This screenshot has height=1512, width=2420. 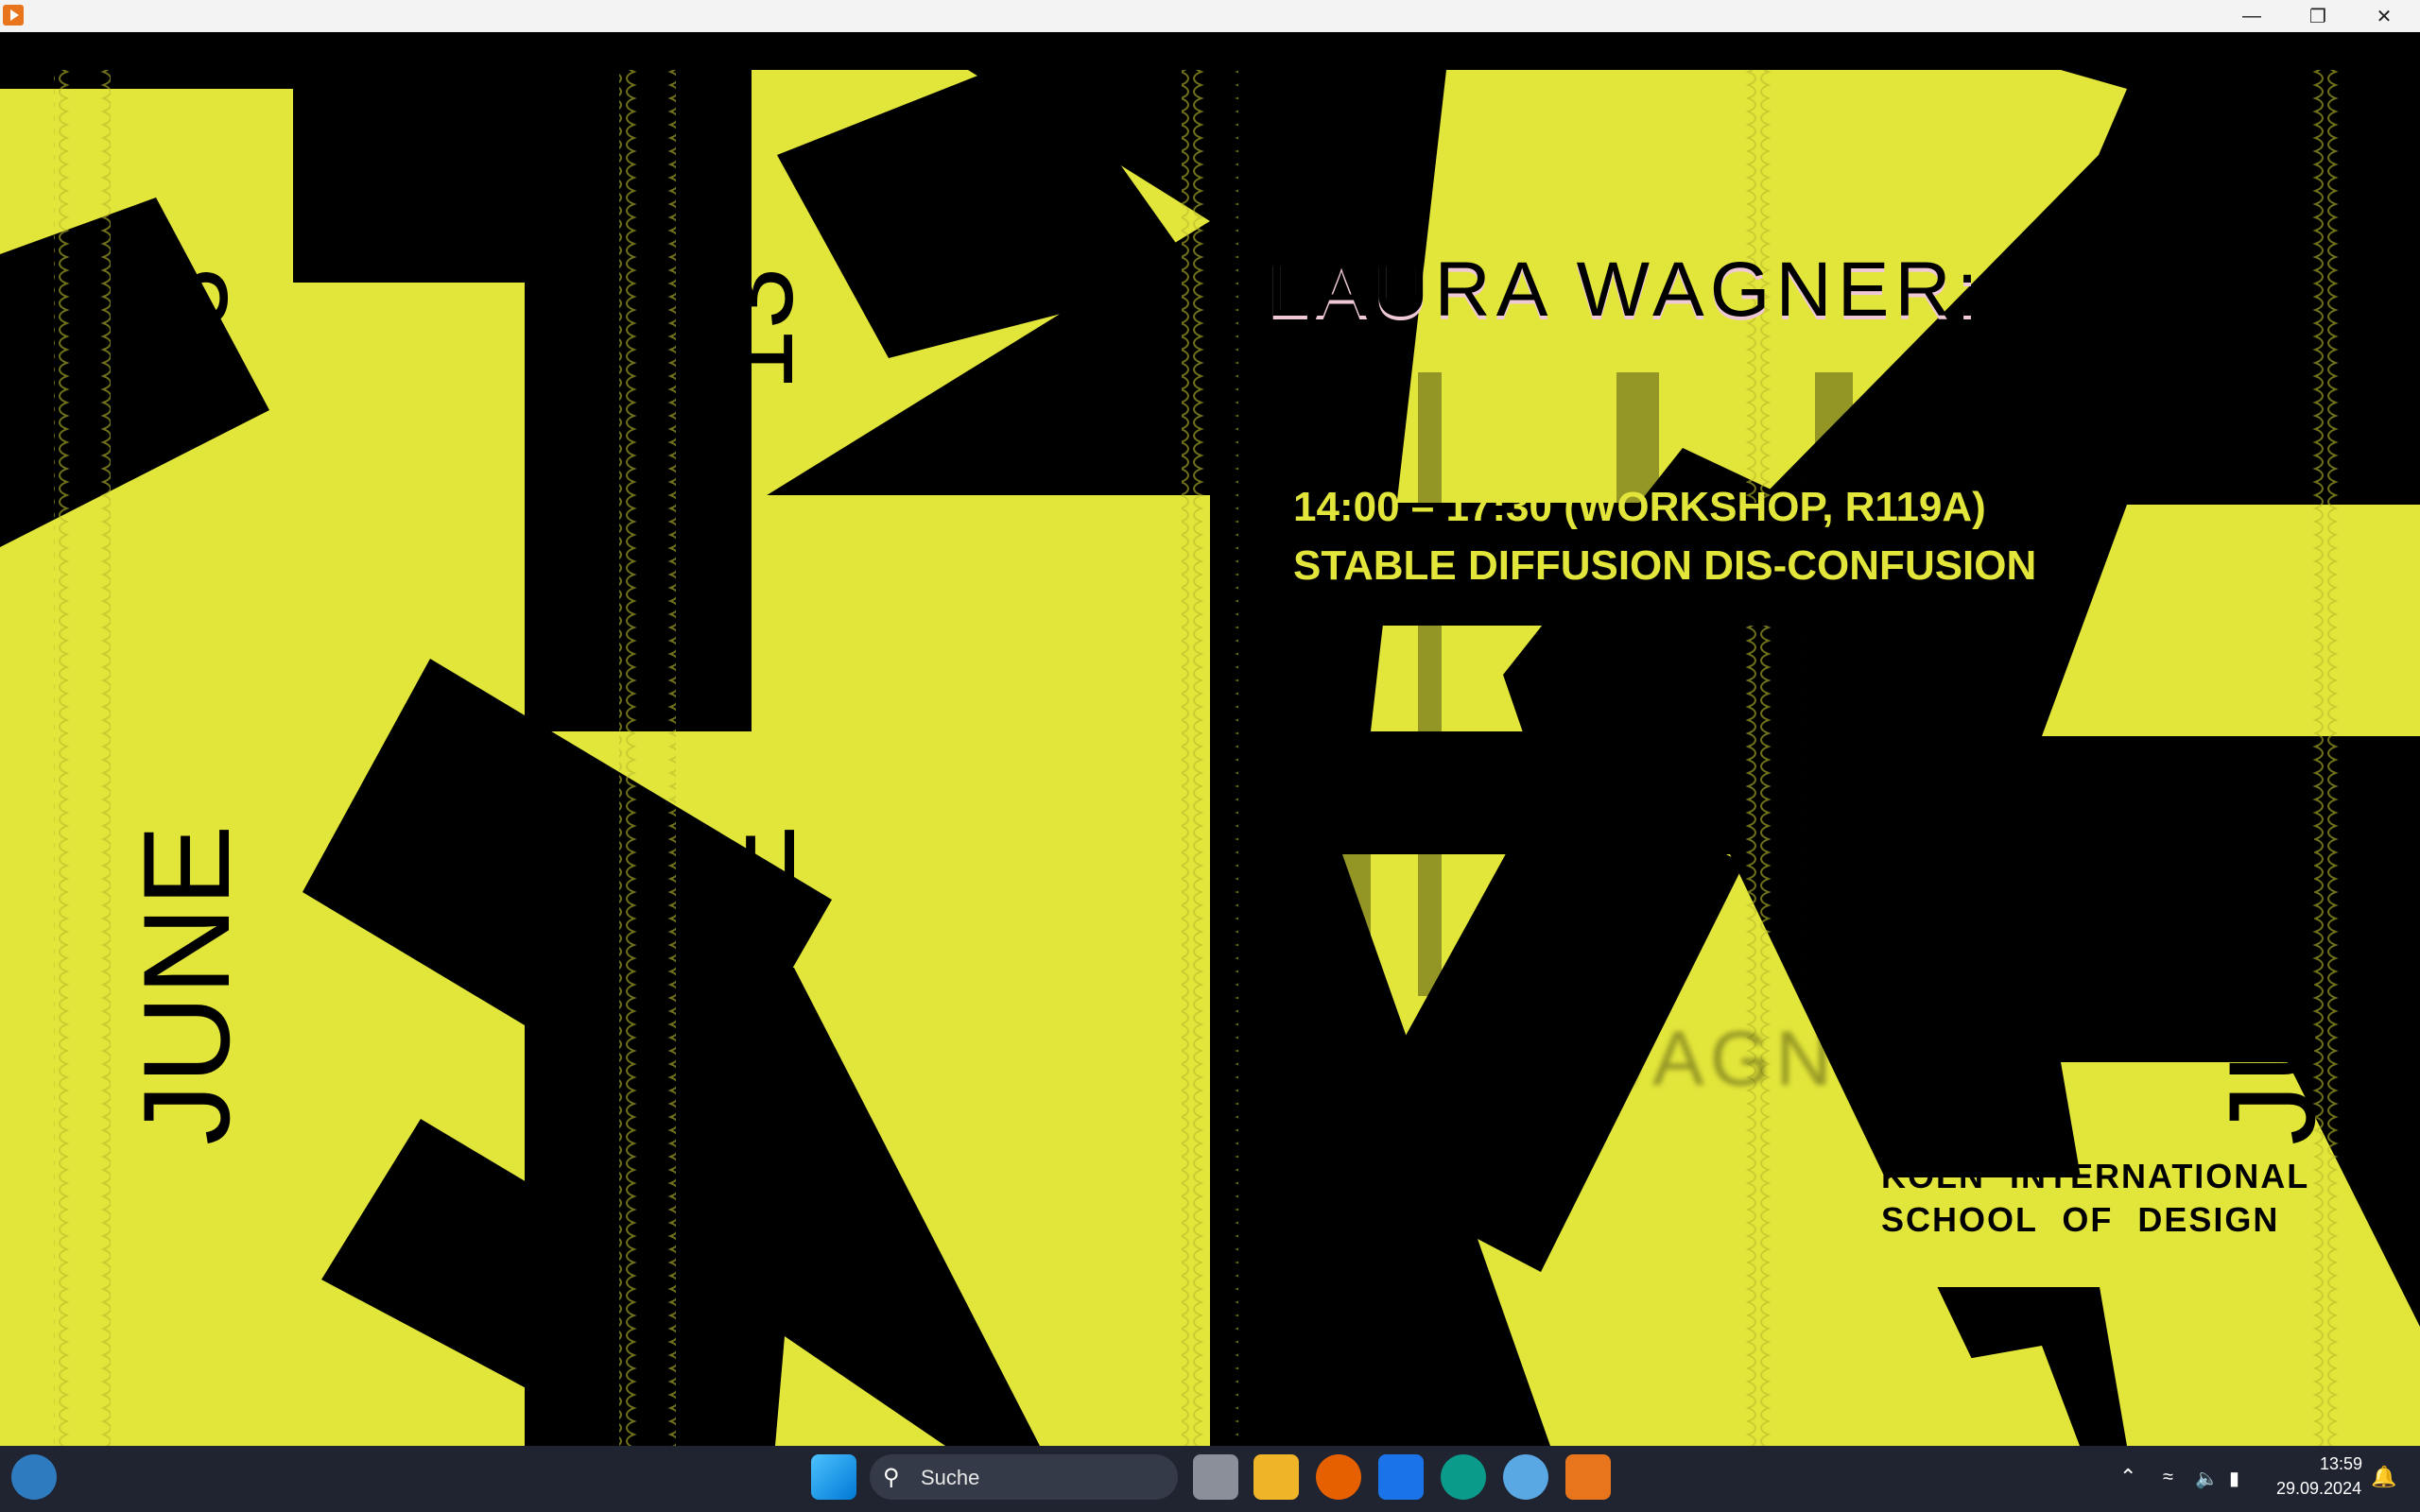 What do you see at coordinates (1525, 1477) in the screenshot?
I see `paint-icon` at bounding box center [1525, 1477].